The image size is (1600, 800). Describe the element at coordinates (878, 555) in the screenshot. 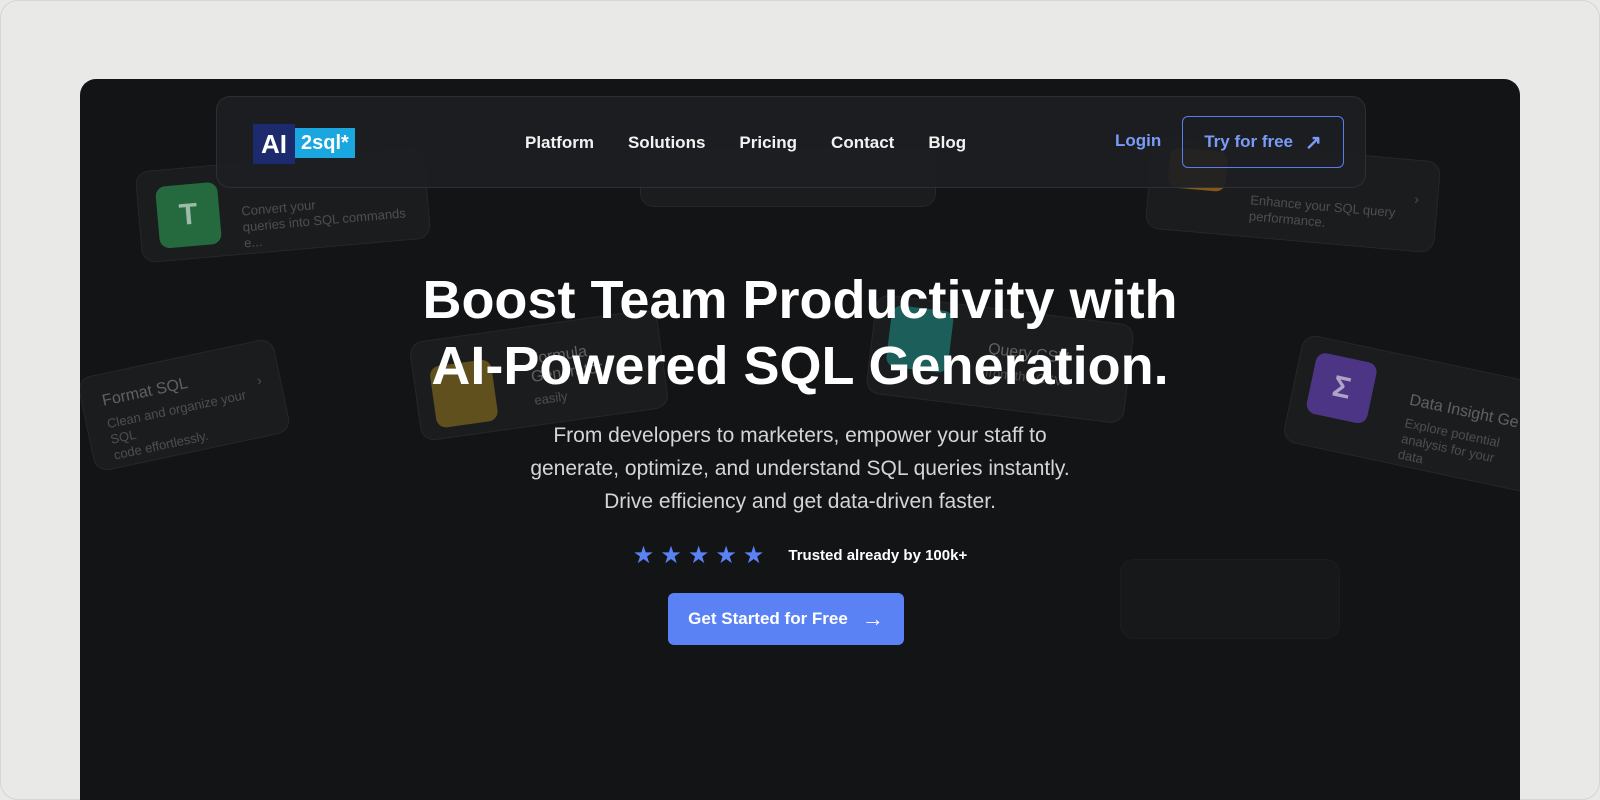

I see `trust-text: Trusted already by 100k+` at that location.